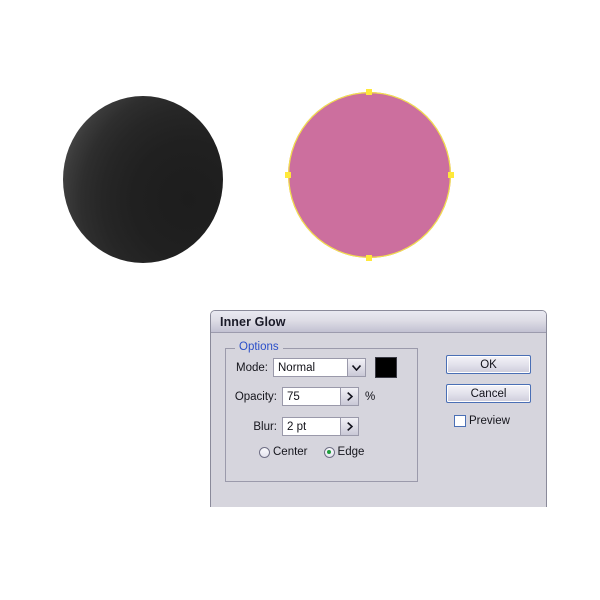  I want to click on radio-edge: Edge, so click(344, 452).